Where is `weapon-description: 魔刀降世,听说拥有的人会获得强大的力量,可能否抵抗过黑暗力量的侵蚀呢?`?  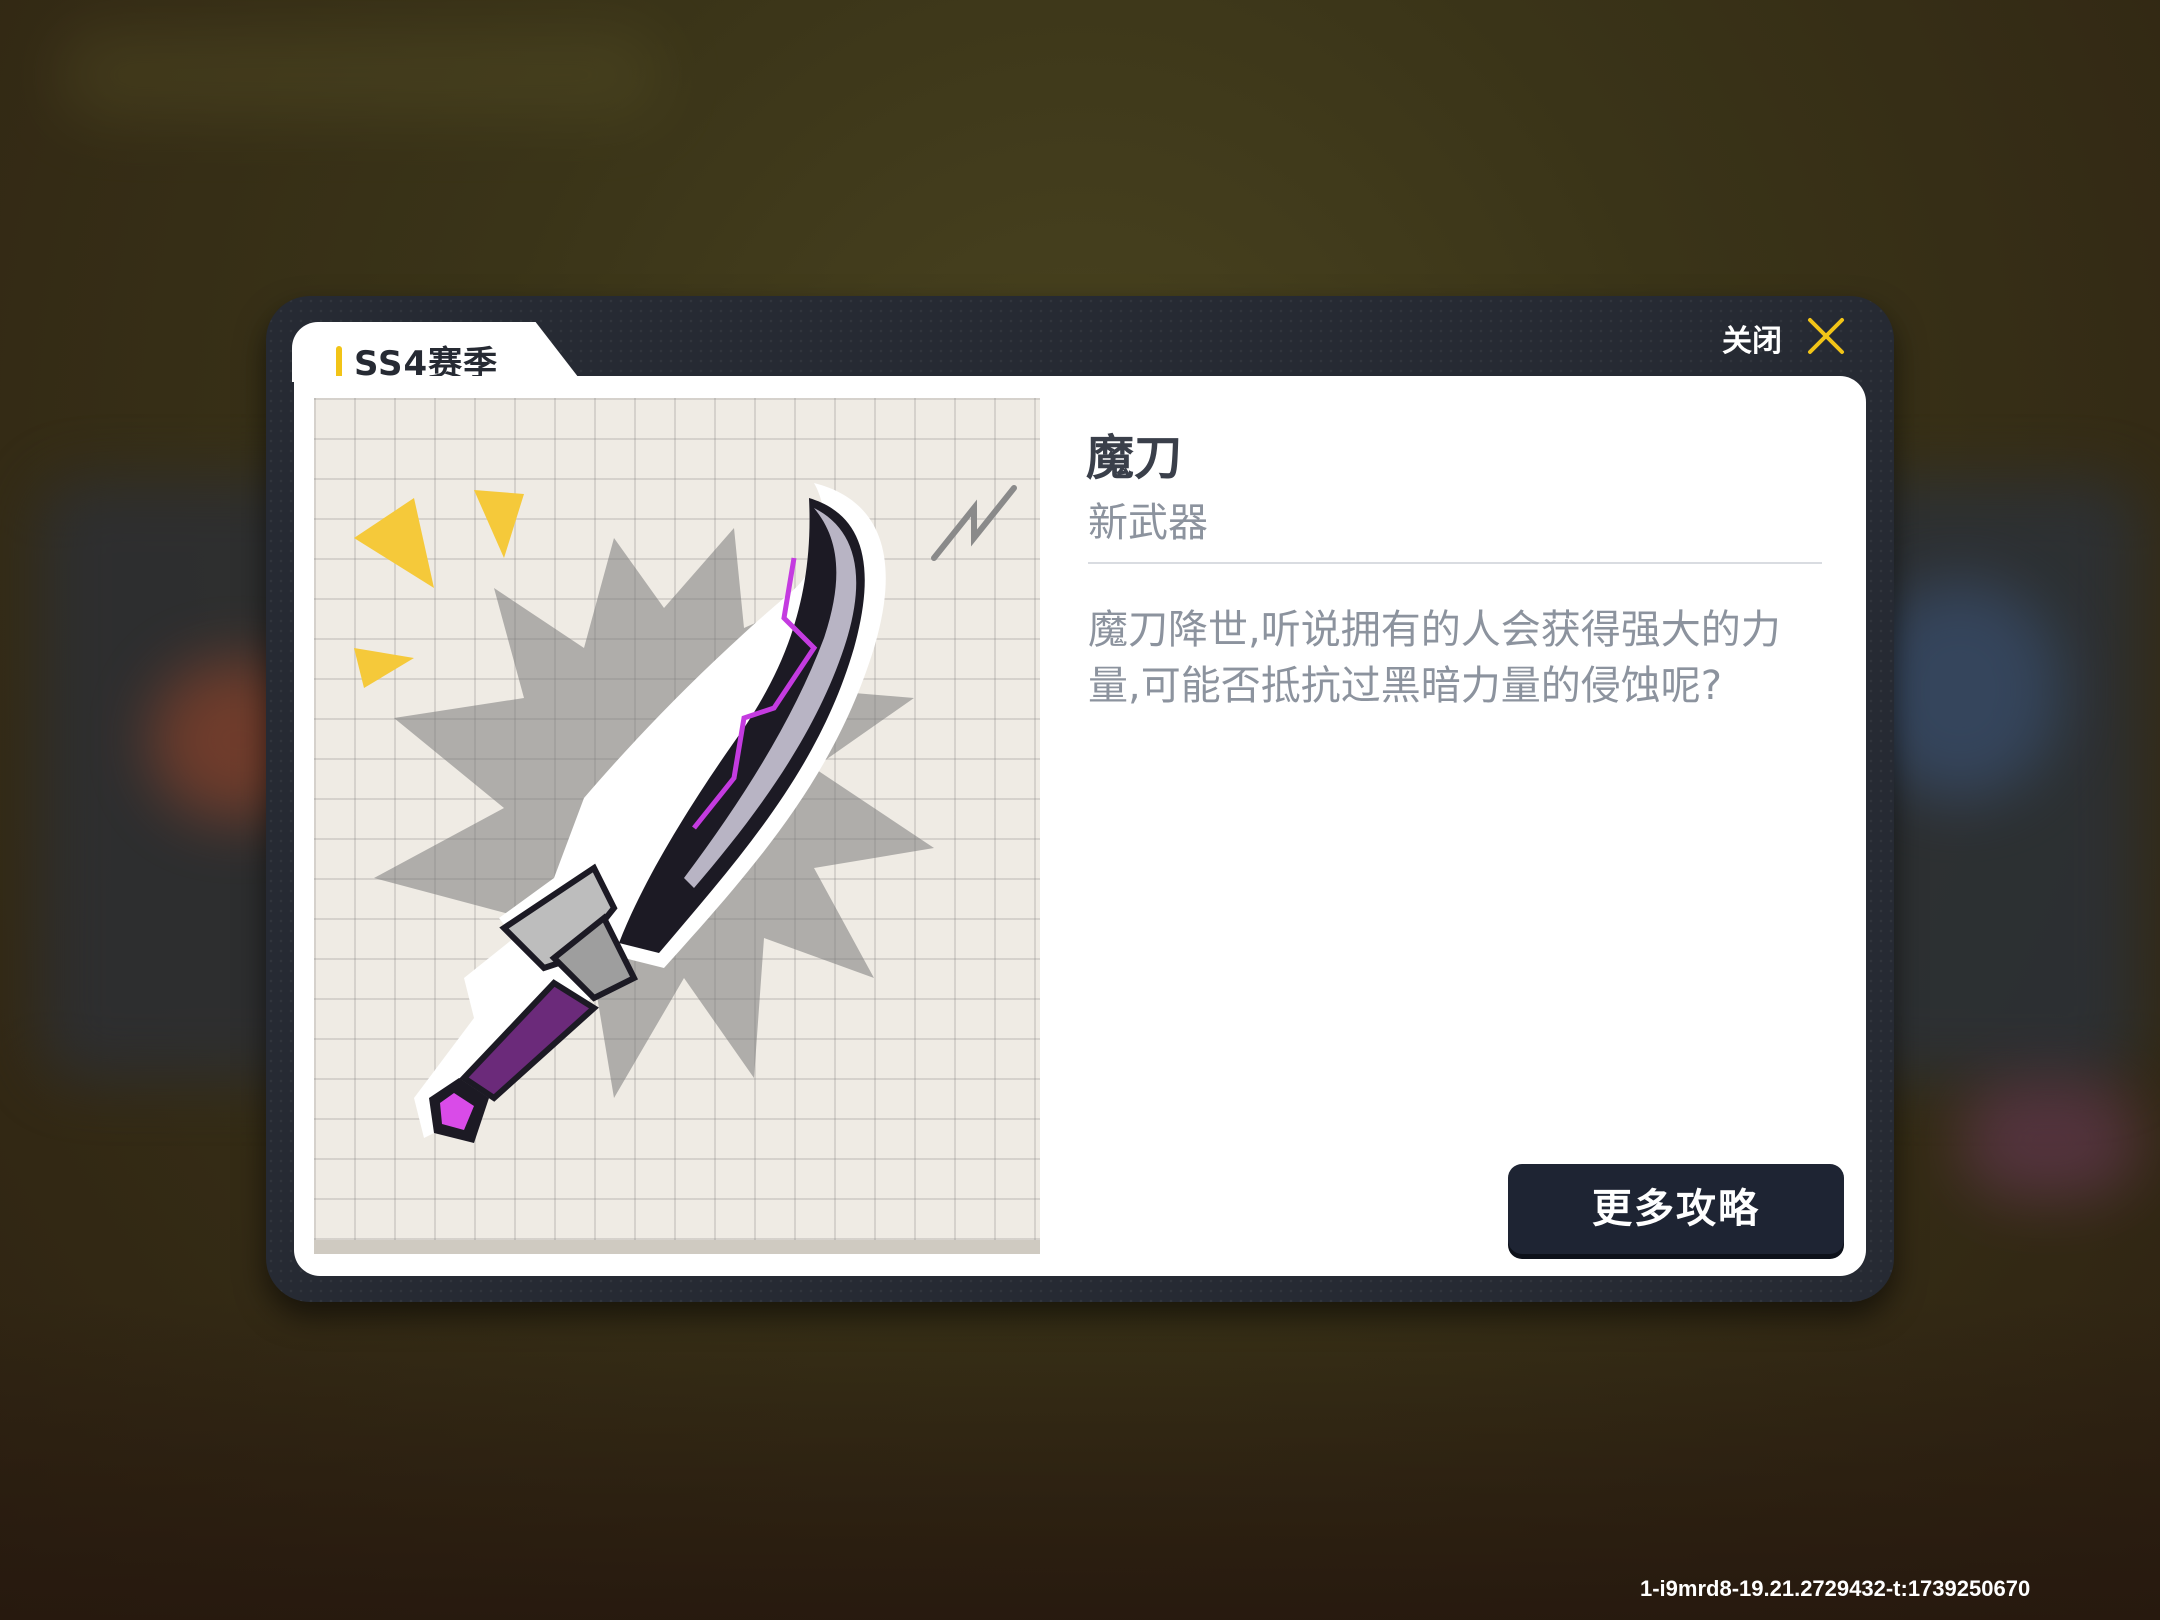
weapon-description: 魔刀降世,听说拥有的人会获得强大的力量,可能否抵抗过黑暗力量的侵蚀呢? is located at coordinates (1434, 658).